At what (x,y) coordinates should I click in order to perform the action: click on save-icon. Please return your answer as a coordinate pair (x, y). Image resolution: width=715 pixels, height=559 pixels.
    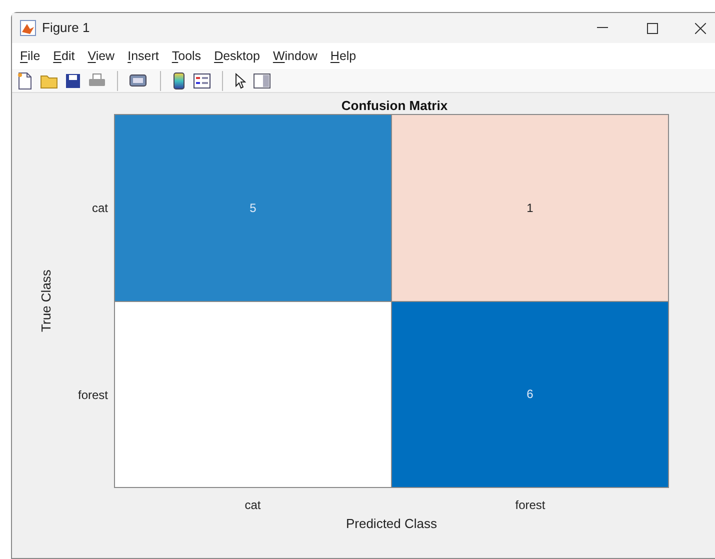
    Looking at the image, I should click on (73, 80).